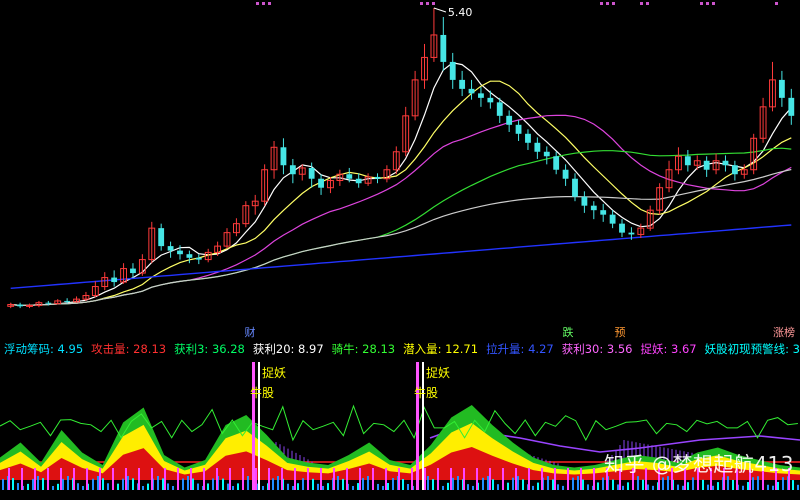 The height and width of the screenshot is (500, 800). What do you see at coordinates (288, 349) in the screenshot?
I see `indicator-item: 获利20: 8.97` at bounding box center [288, 349].